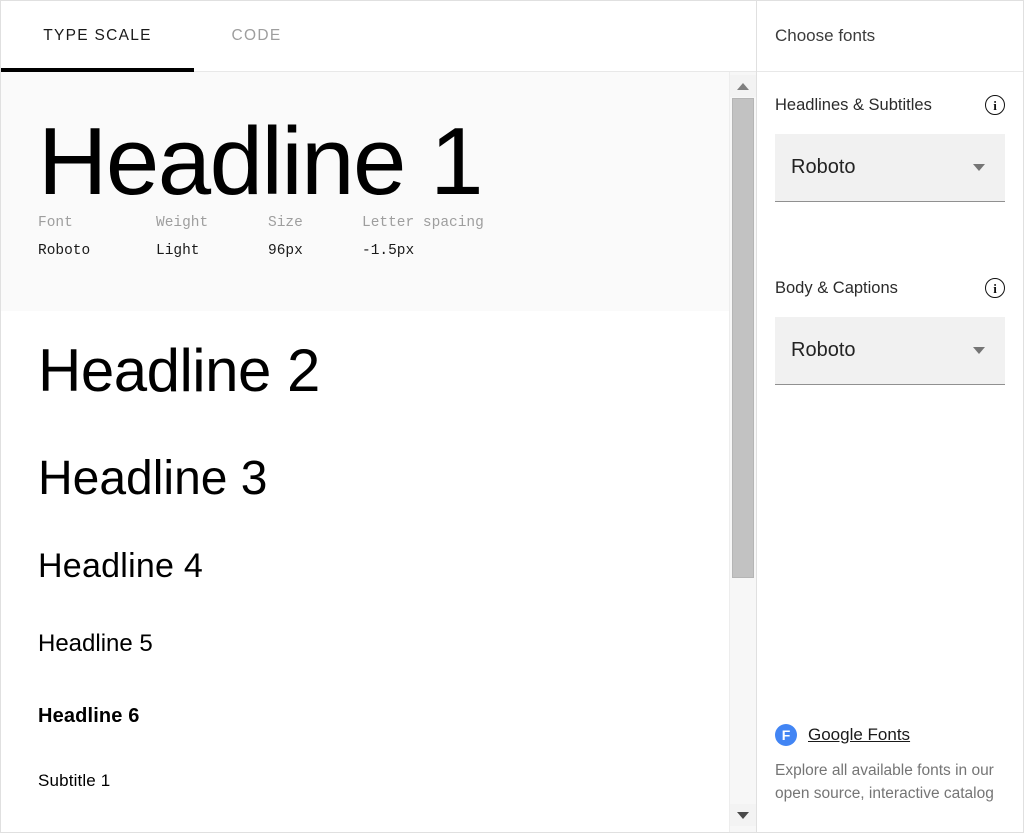  I want to click on triangle-up-icon, so click(743, 86).